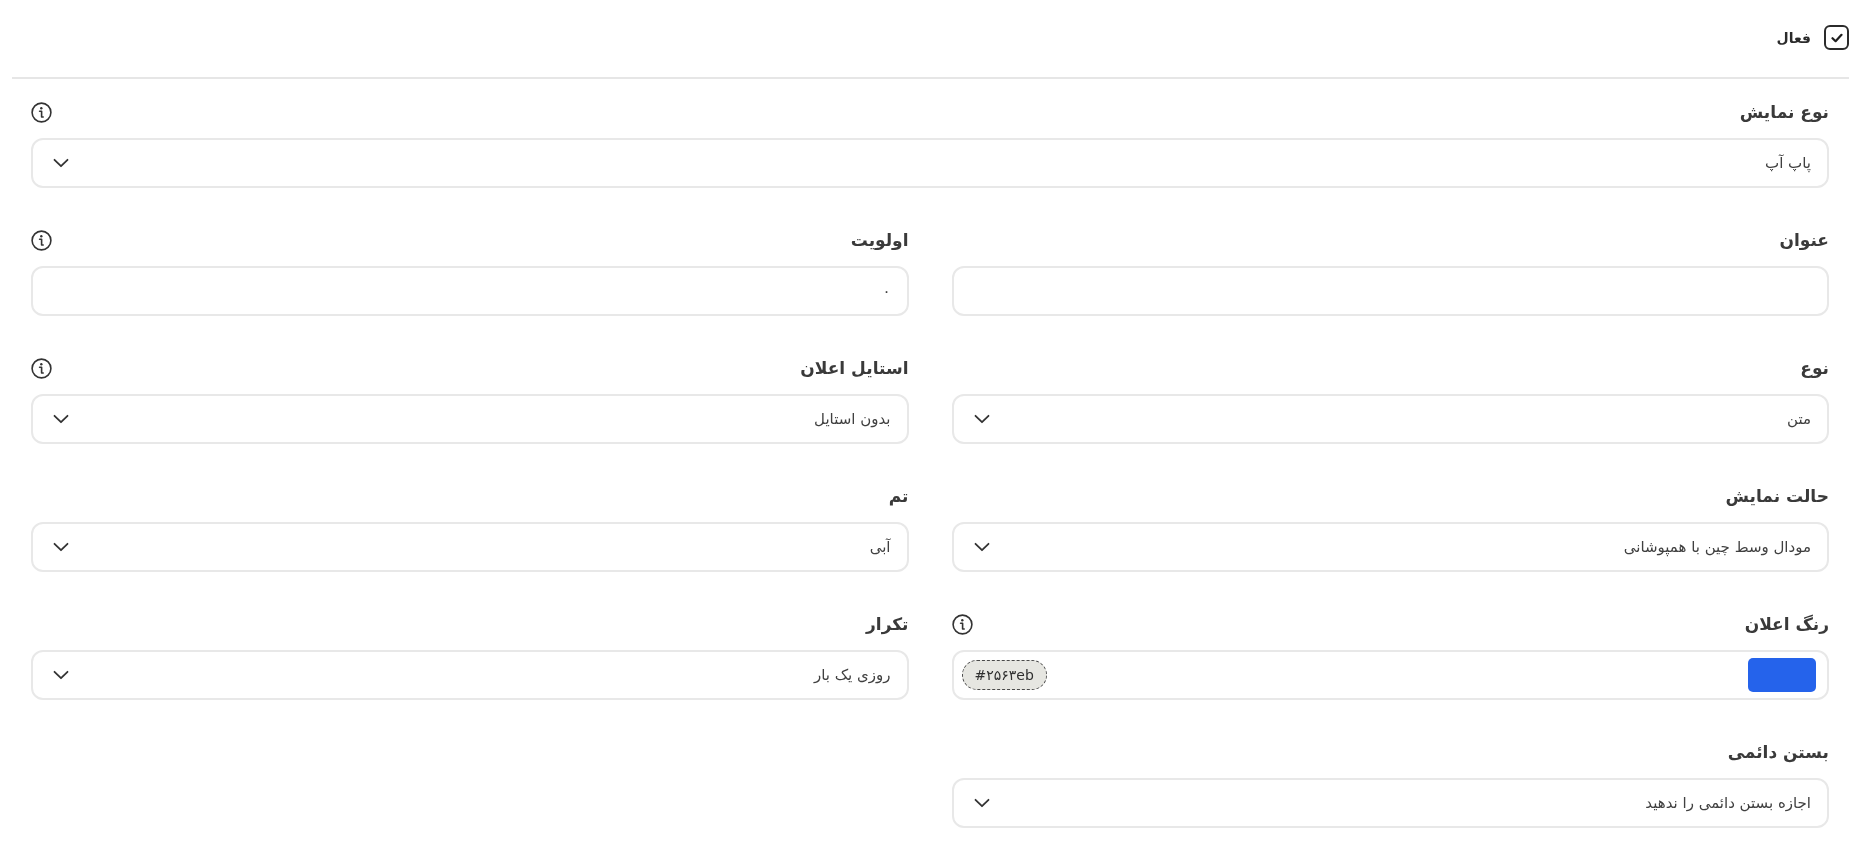 Image resolution: width=1868 pixels, height=852 pixels. I want to click on text-field: ۰, so click(470, 291).